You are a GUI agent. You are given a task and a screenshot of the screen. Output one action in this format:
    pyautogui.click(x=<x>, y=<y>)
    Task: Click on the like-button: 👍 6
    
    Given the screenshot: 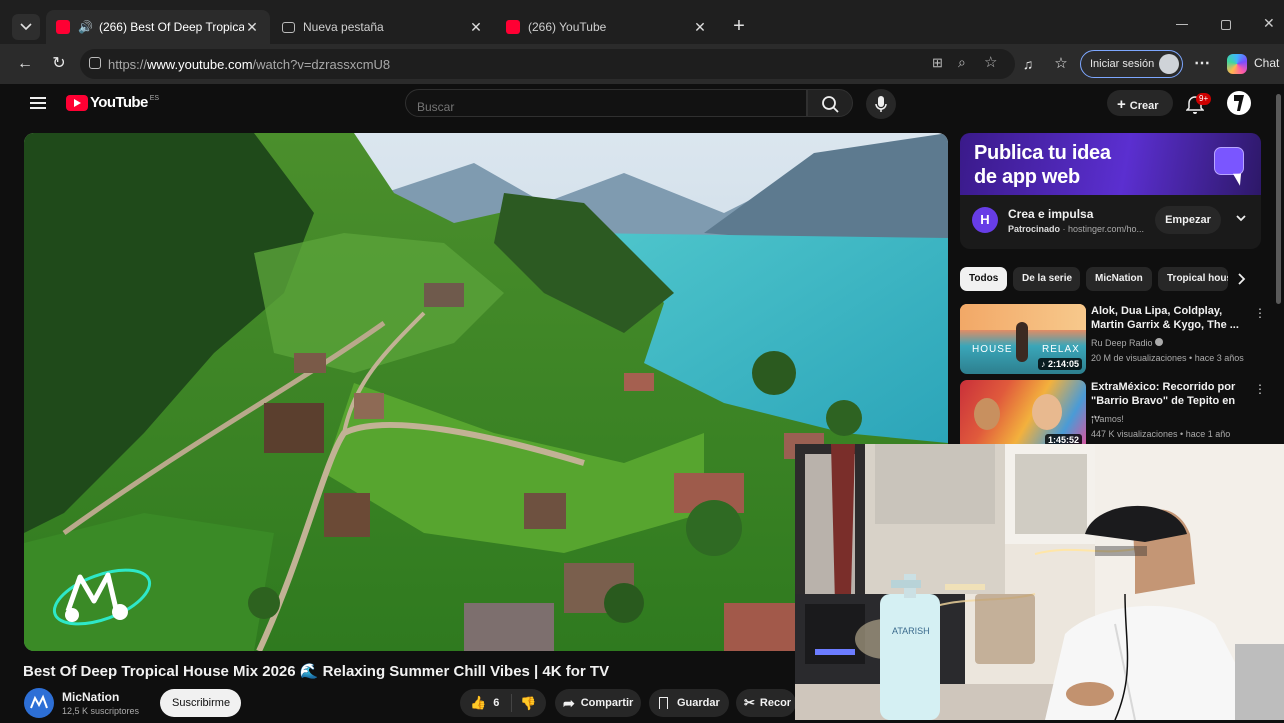 What is the action you would take?
    pyautogui.click(x=486, y=703)
    